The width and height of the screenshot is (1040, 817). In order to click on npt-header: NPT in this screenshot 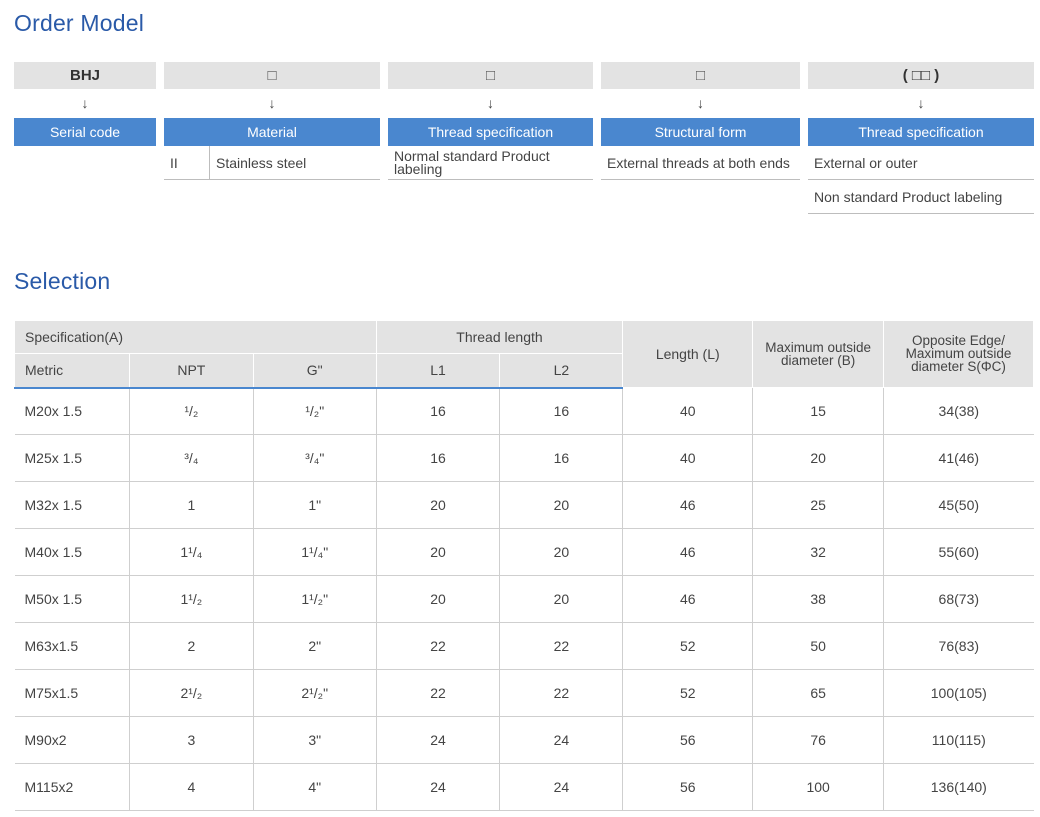, I will do `click(191, 371)`.